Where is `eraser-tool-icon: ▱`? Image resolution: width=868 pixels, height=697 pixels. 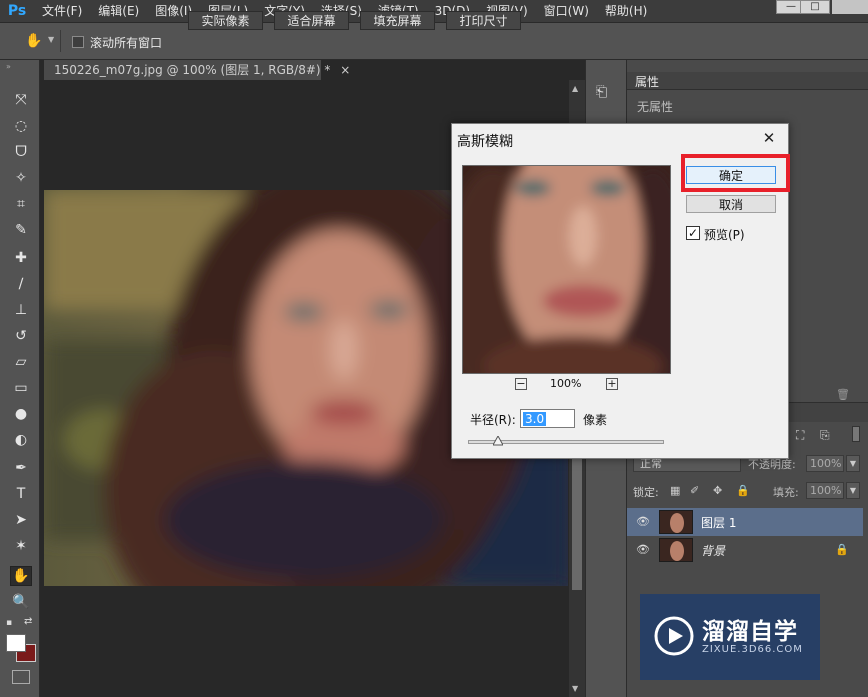 eraser-tool-icon: ▱ is located at coordinates (21, 362).